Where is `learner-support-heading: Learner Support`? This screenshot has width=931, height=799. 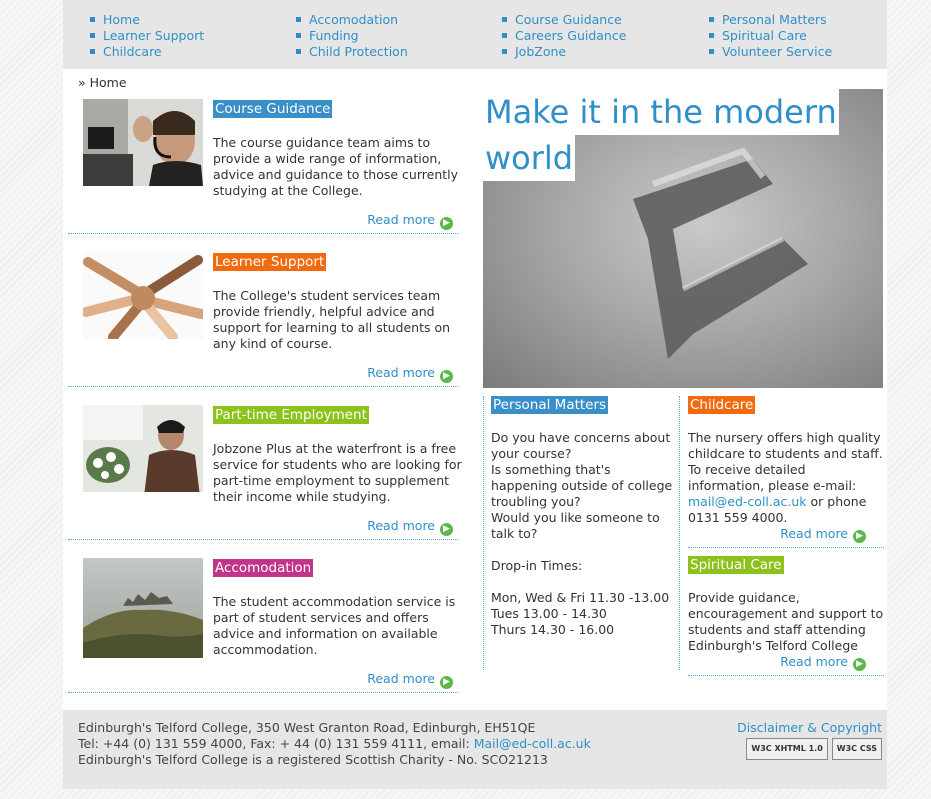 learner-support-heading: Learner Support is located at coordinates (270, 262).